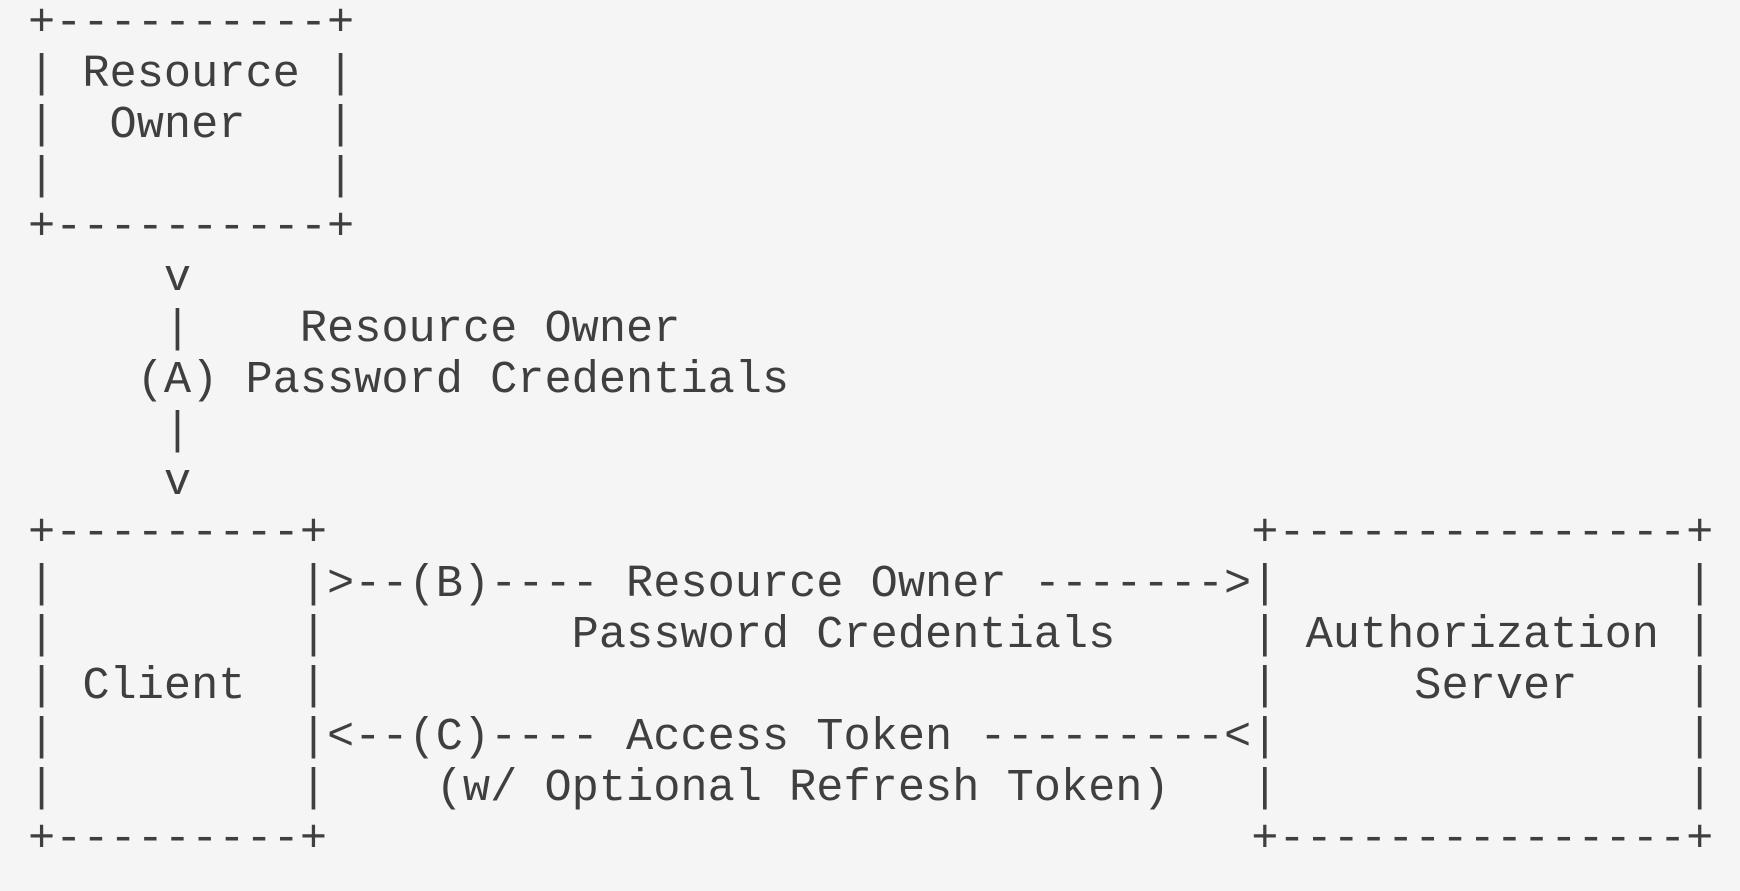  I want to click on diagram-line-step-a-label-2: (A) Password Credentials, so click(409, 380).